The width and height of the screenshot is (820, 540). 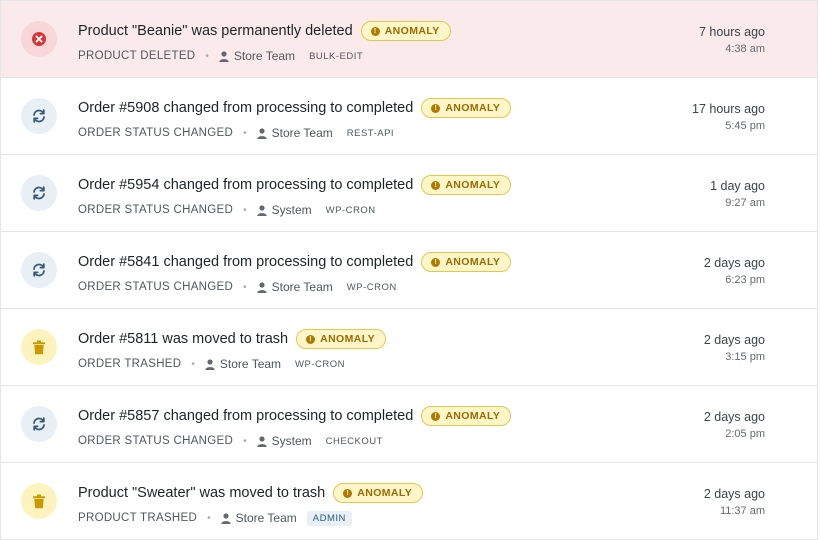 What do you see at coordinates (737, 186) in the screenshot?
I see `event-relative-time: 1 day ago` at bounding box center [737, 186].